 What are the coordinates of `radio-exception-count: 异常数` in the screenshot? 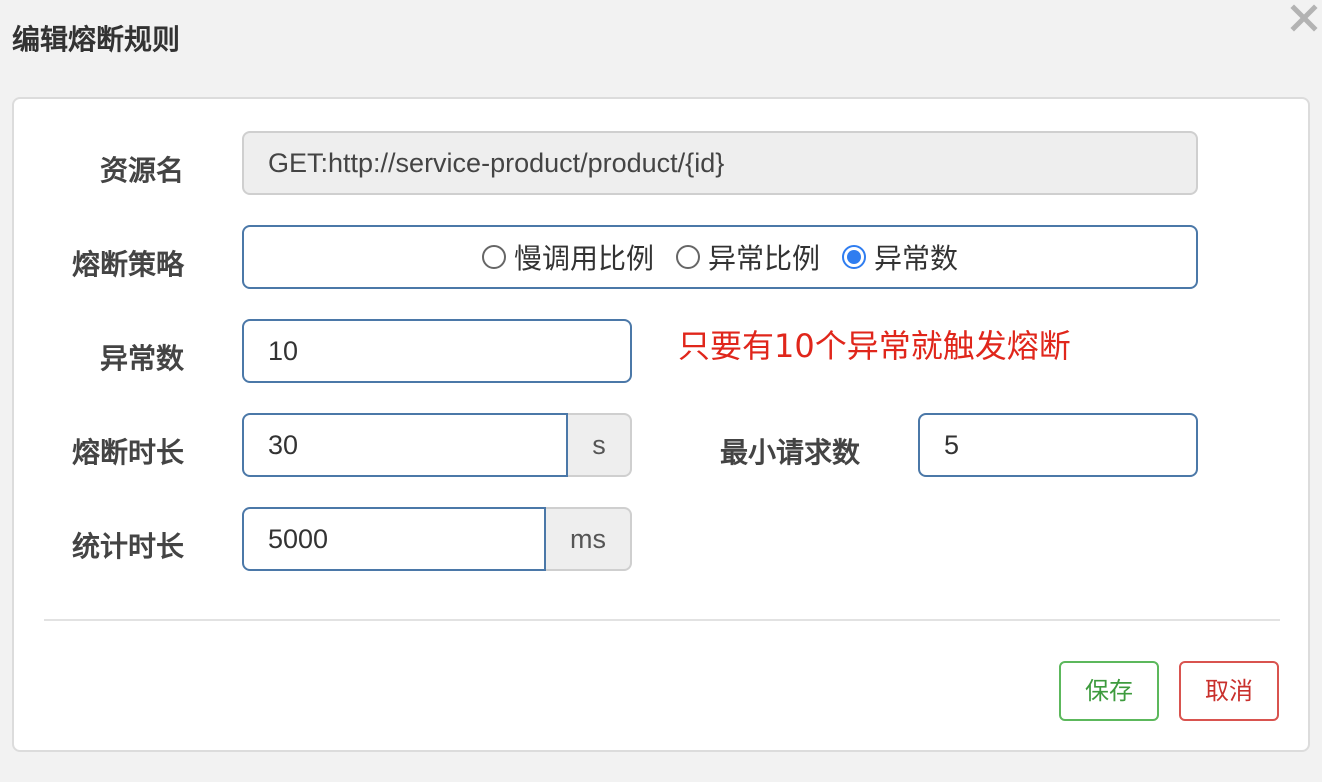 It's located at (900, 257).